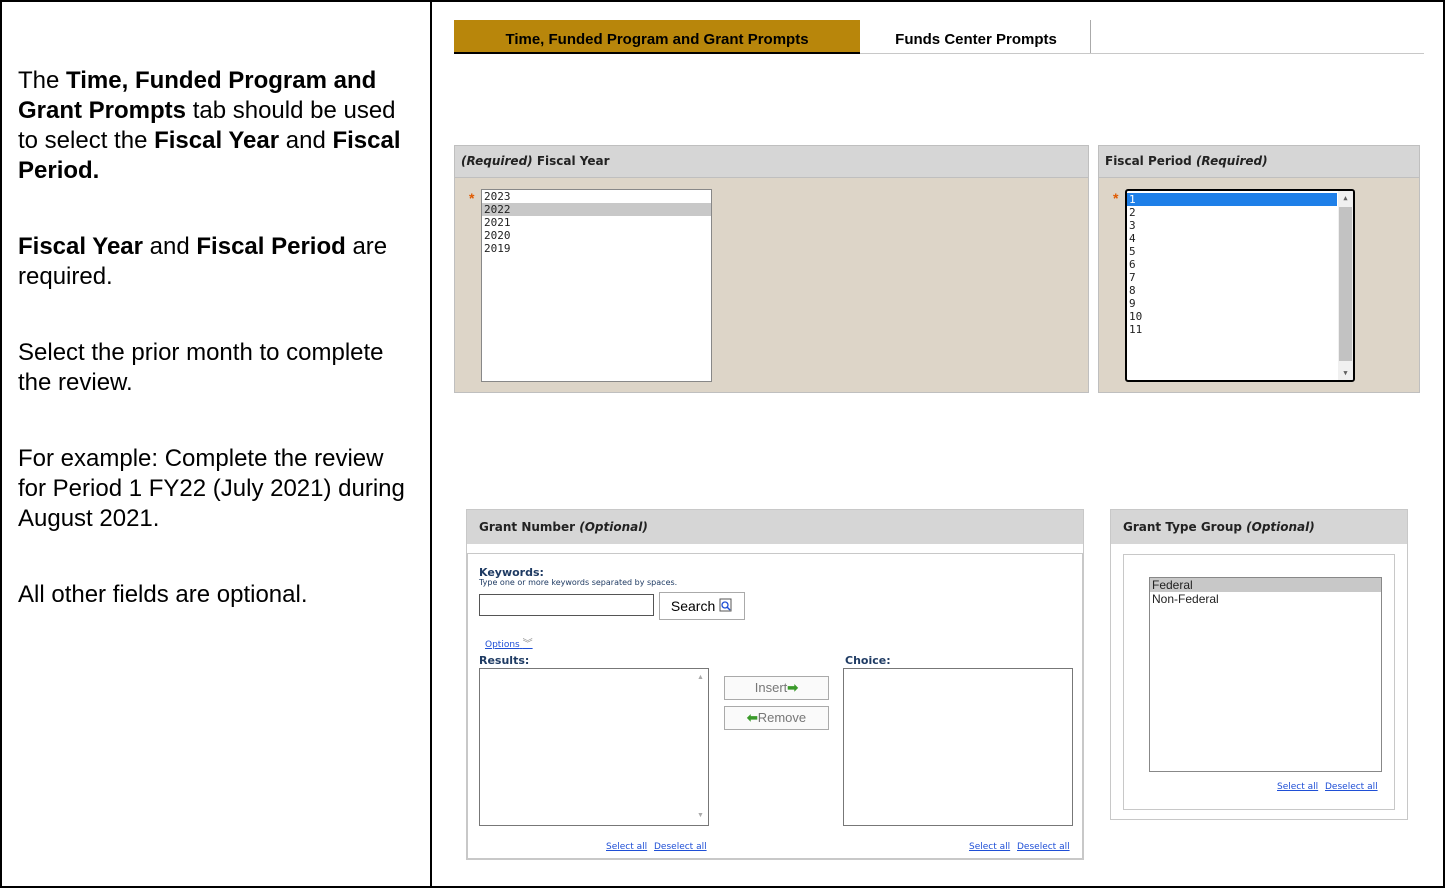 The image size is (1445, 888). Describe the element at coordinates (509, 642) in the screenshot. I see `options-link: Options ︾` at that location.